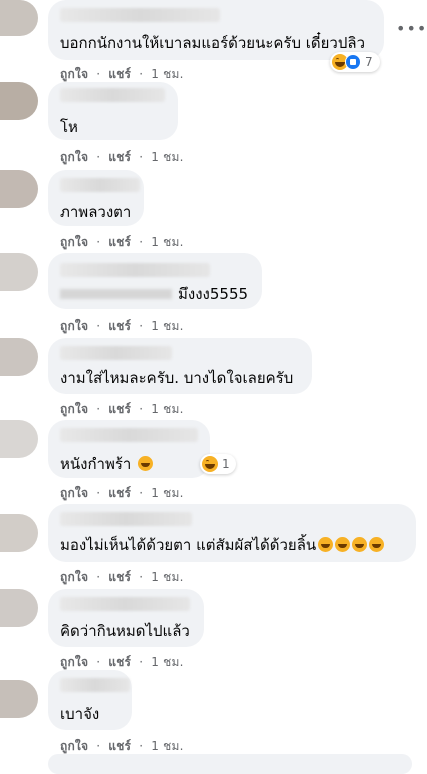  I want to click on comment-bubble: มองไม่เห็นได้ด้วยตา แต่สัมผัสได้ด้วยลิ้น, so click(232, 533).